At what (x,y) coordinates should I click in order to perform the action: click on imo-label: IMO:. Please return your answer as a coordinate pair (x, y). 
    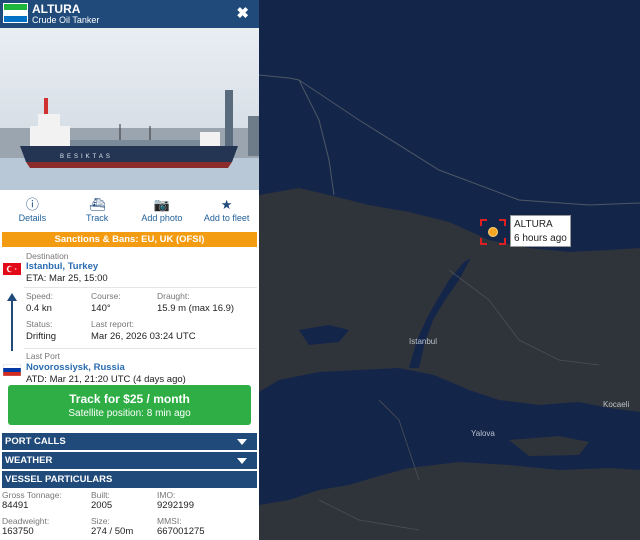
    Looking at the image, I should click on (166, 495).